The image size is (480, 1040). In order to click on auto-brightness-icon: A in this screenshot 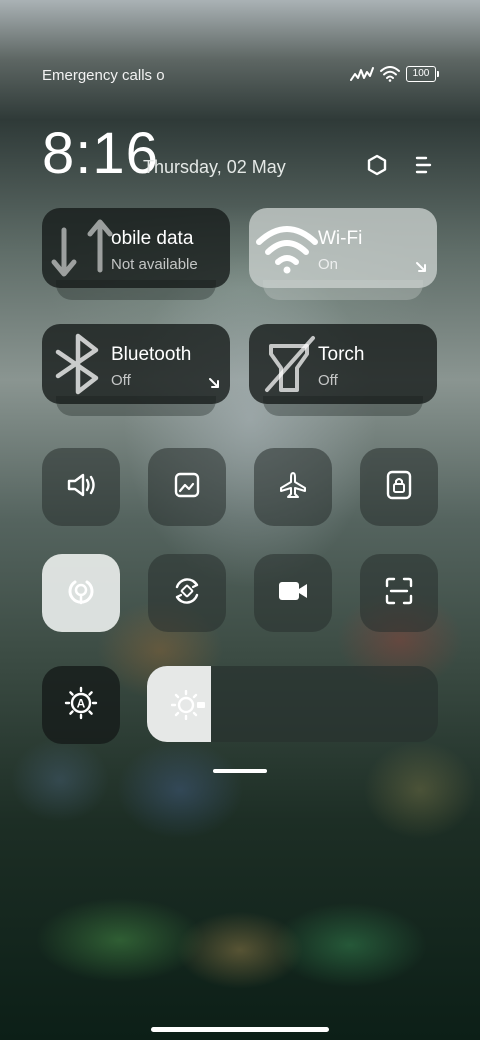, I will do `click(81, 705)`.